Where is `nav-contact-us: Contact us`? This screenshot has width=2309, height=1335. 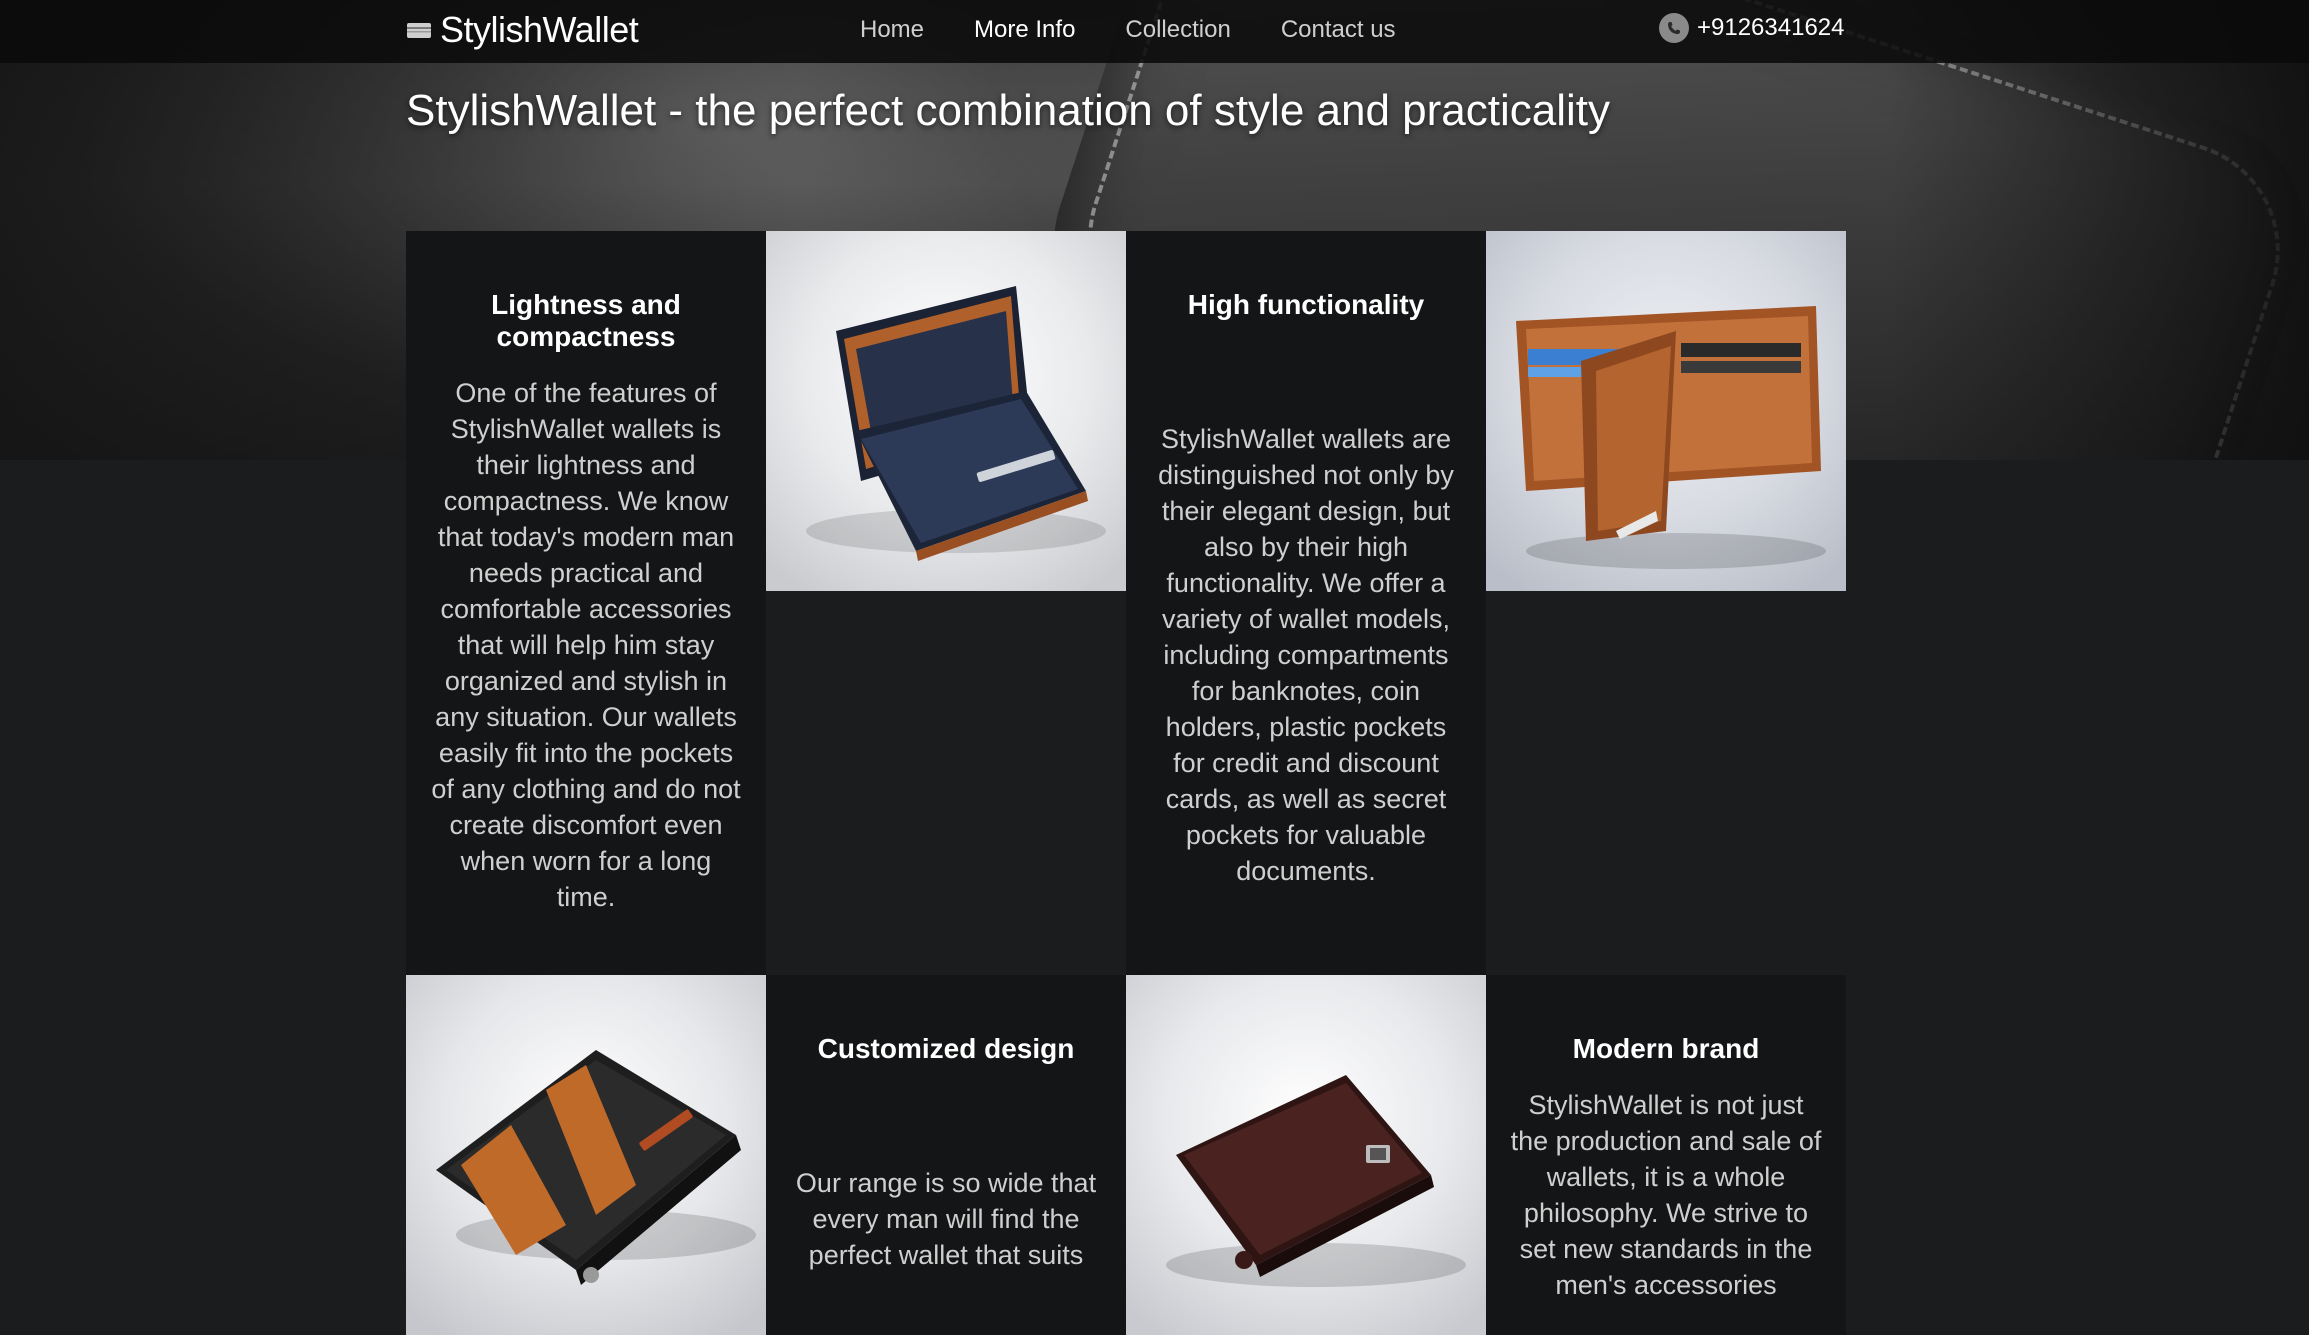
nav-contact-us: Contact us is located at coordinates (1338, 30).